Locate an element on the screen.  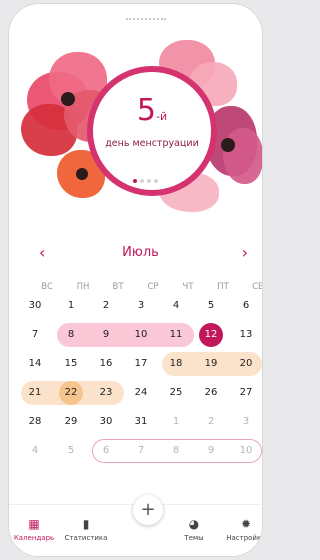
calendar-day: 28 is located at coordinates (35, 422).